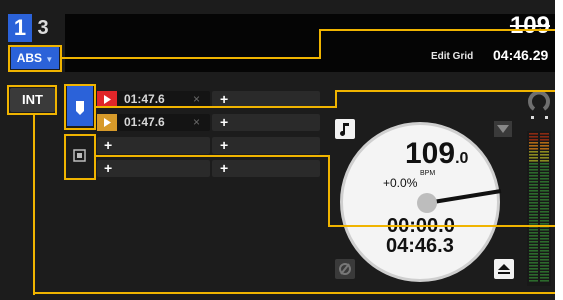  What do you see at coordinates (452, 56) in the screenshot?
I see `edit-grid-label: Edit Grid` at bounding box center [452, 56].